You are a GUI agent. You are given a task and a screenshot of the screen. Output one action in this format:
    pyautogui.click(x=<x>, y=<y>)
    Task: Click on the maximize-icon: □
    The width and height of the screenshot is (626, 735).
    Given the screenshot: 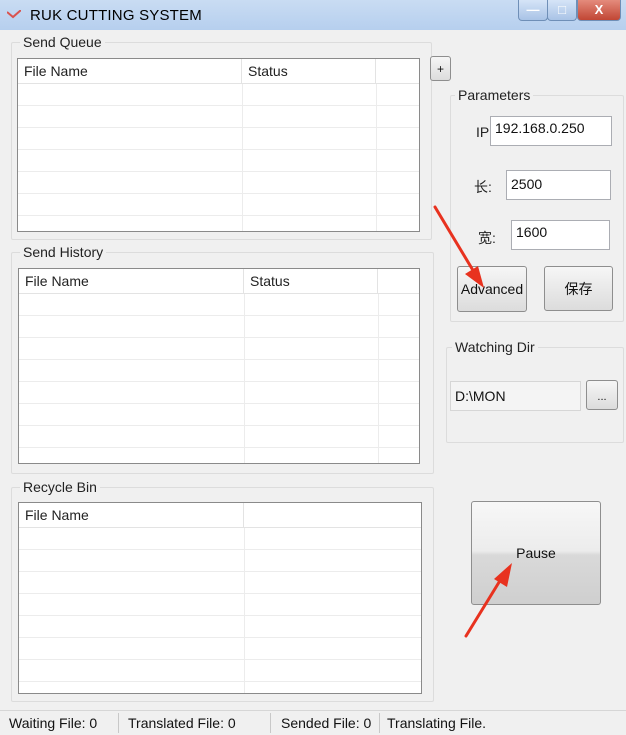 What is the action you would take?
    pyautogui.click(x=562, y=9)
    